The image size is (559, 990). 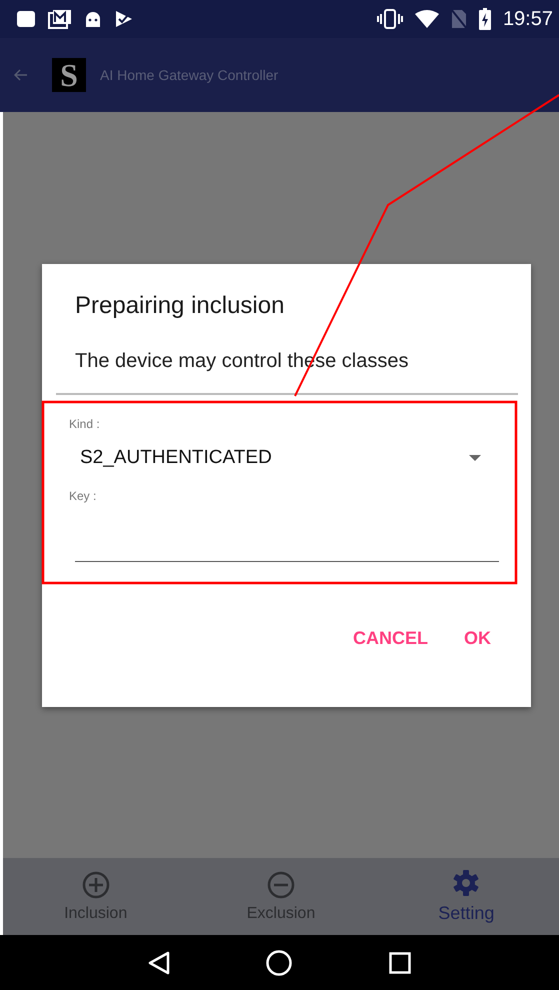 I want to click on battery-charging-icon, so click(x=484, y=19).